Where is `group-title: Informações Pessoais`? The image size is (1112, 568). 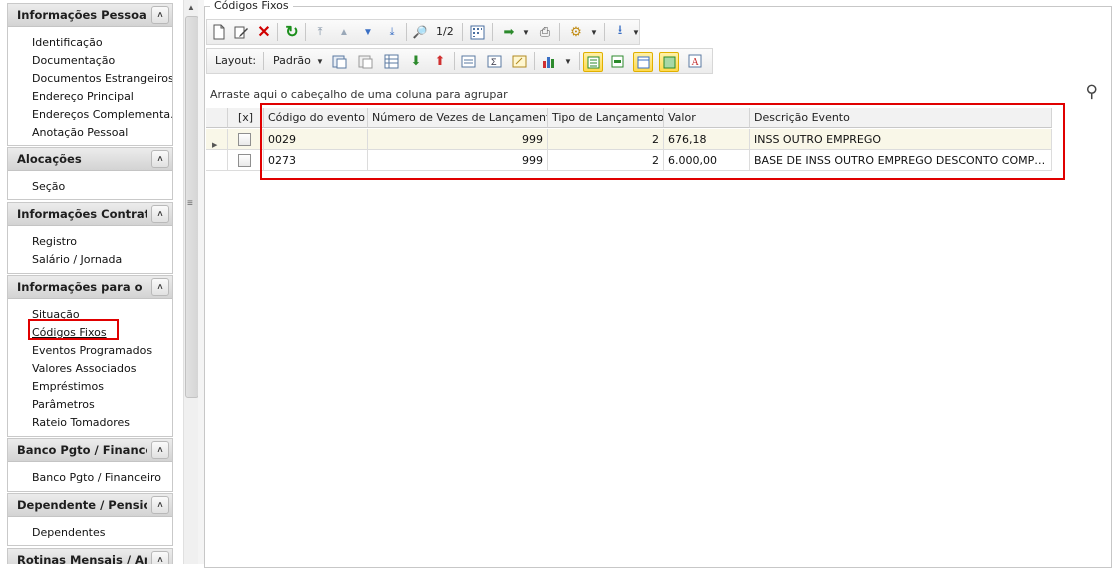 group-title: Informações Pessoais is located at coordinates (82, 15).